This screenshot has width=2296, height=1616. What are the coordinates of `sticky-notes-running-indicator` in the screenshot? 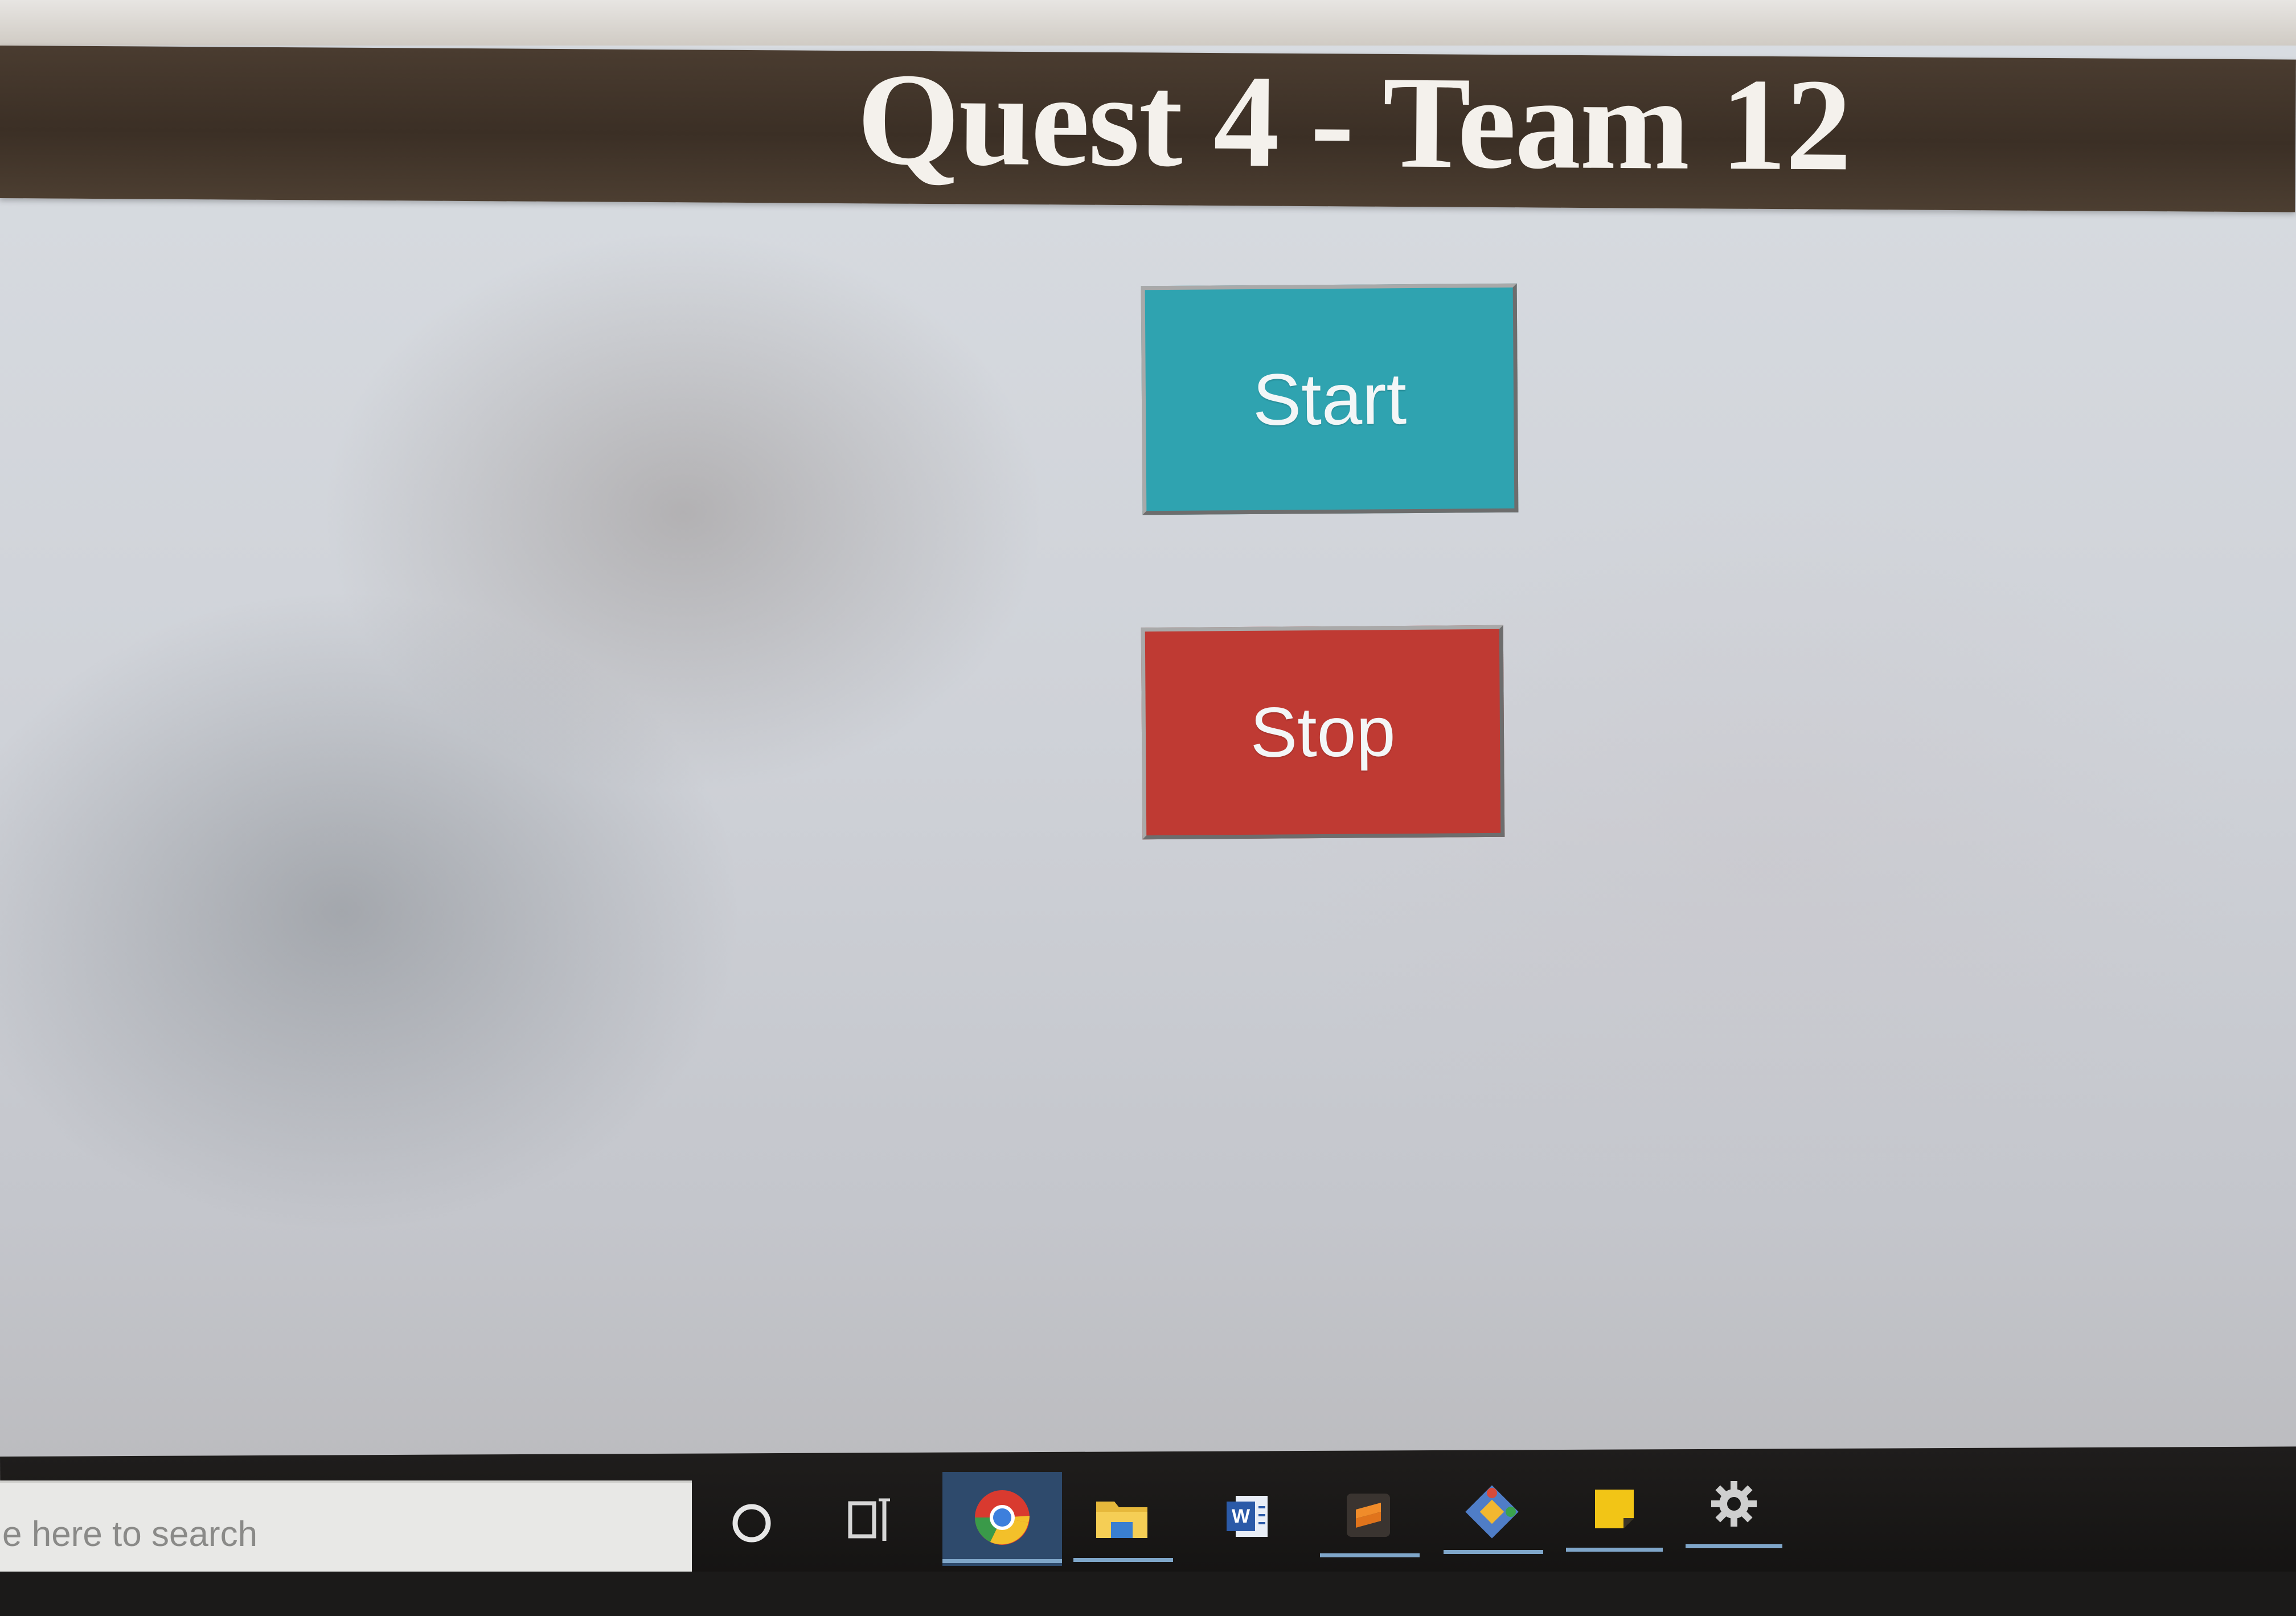 It's located at (1614, 1550).